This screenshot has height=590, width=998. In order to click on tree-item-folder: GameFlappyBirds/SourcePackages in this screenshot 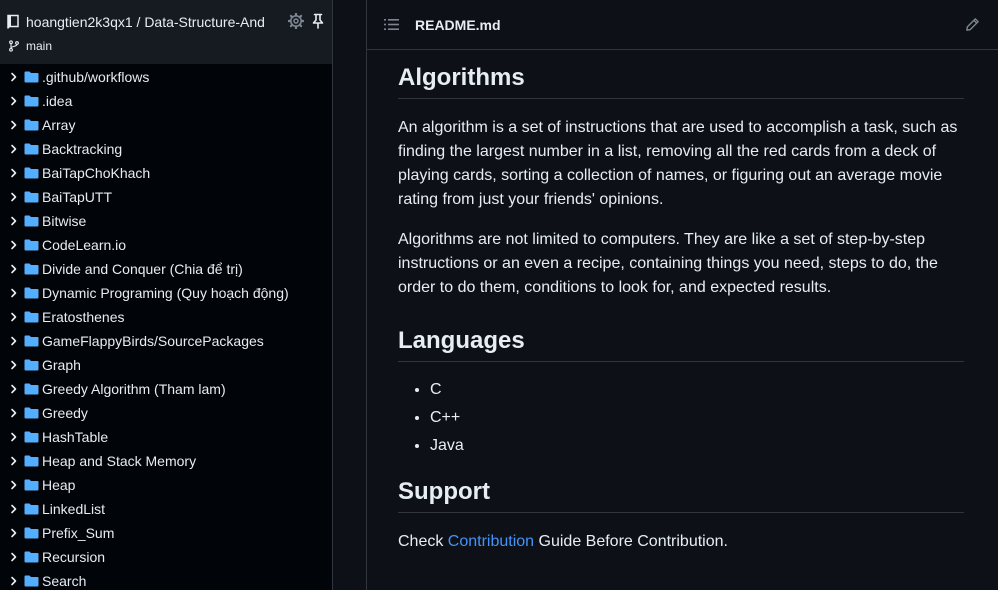, I will do `click(166, 341)`.